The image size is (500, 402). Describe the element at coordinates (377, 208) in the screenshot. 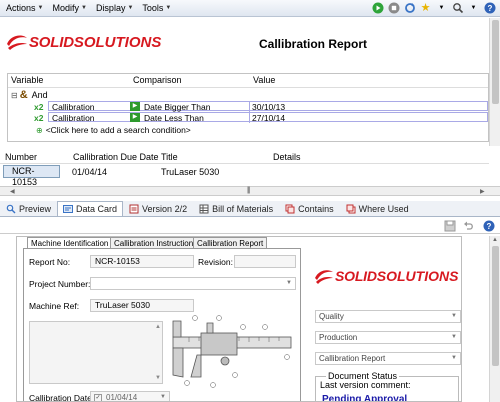

I see `tab-where-used: Where Used` at that location.